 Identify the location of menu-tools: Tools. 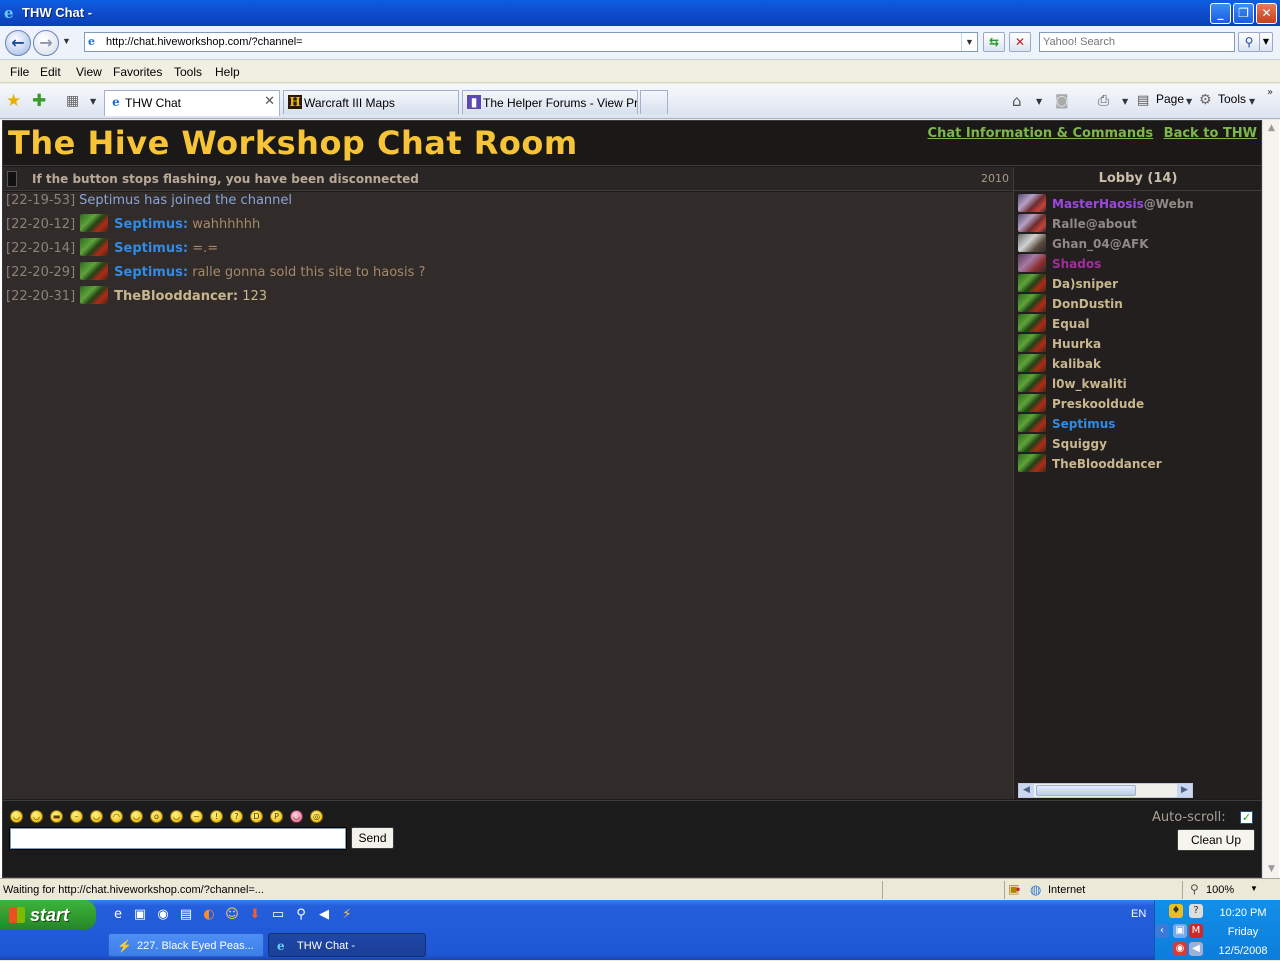
(188, 72).